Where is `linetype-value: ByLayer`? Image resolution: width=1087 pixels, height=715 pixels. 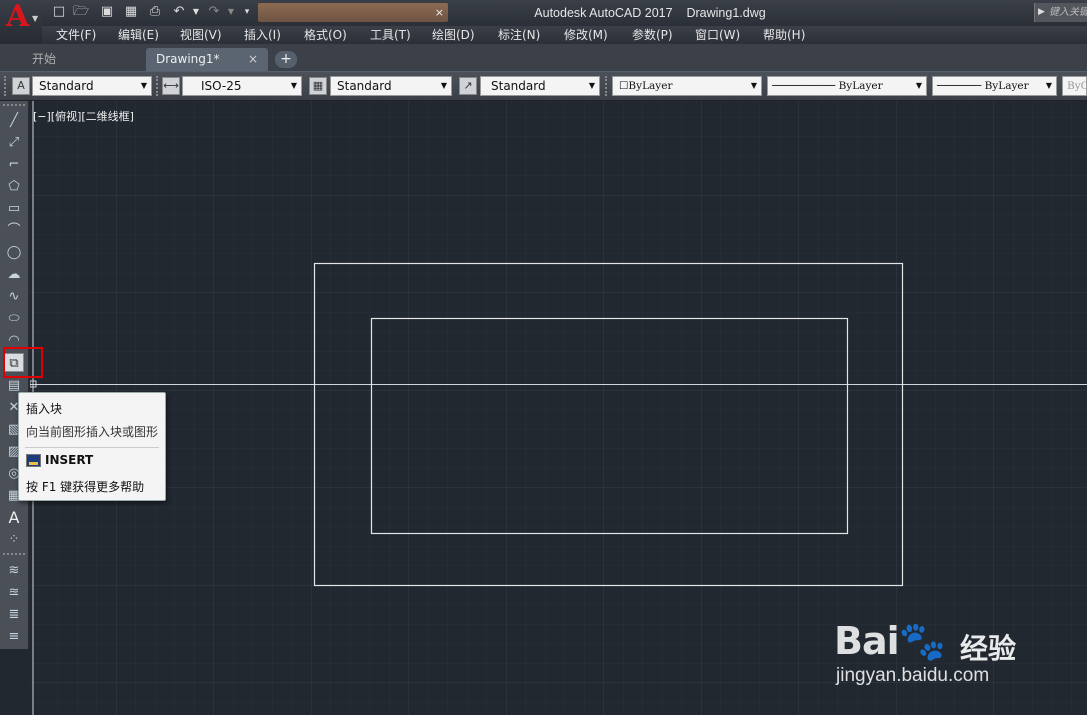 linetype-value: ByLayer is located at coordinates (860, 86).